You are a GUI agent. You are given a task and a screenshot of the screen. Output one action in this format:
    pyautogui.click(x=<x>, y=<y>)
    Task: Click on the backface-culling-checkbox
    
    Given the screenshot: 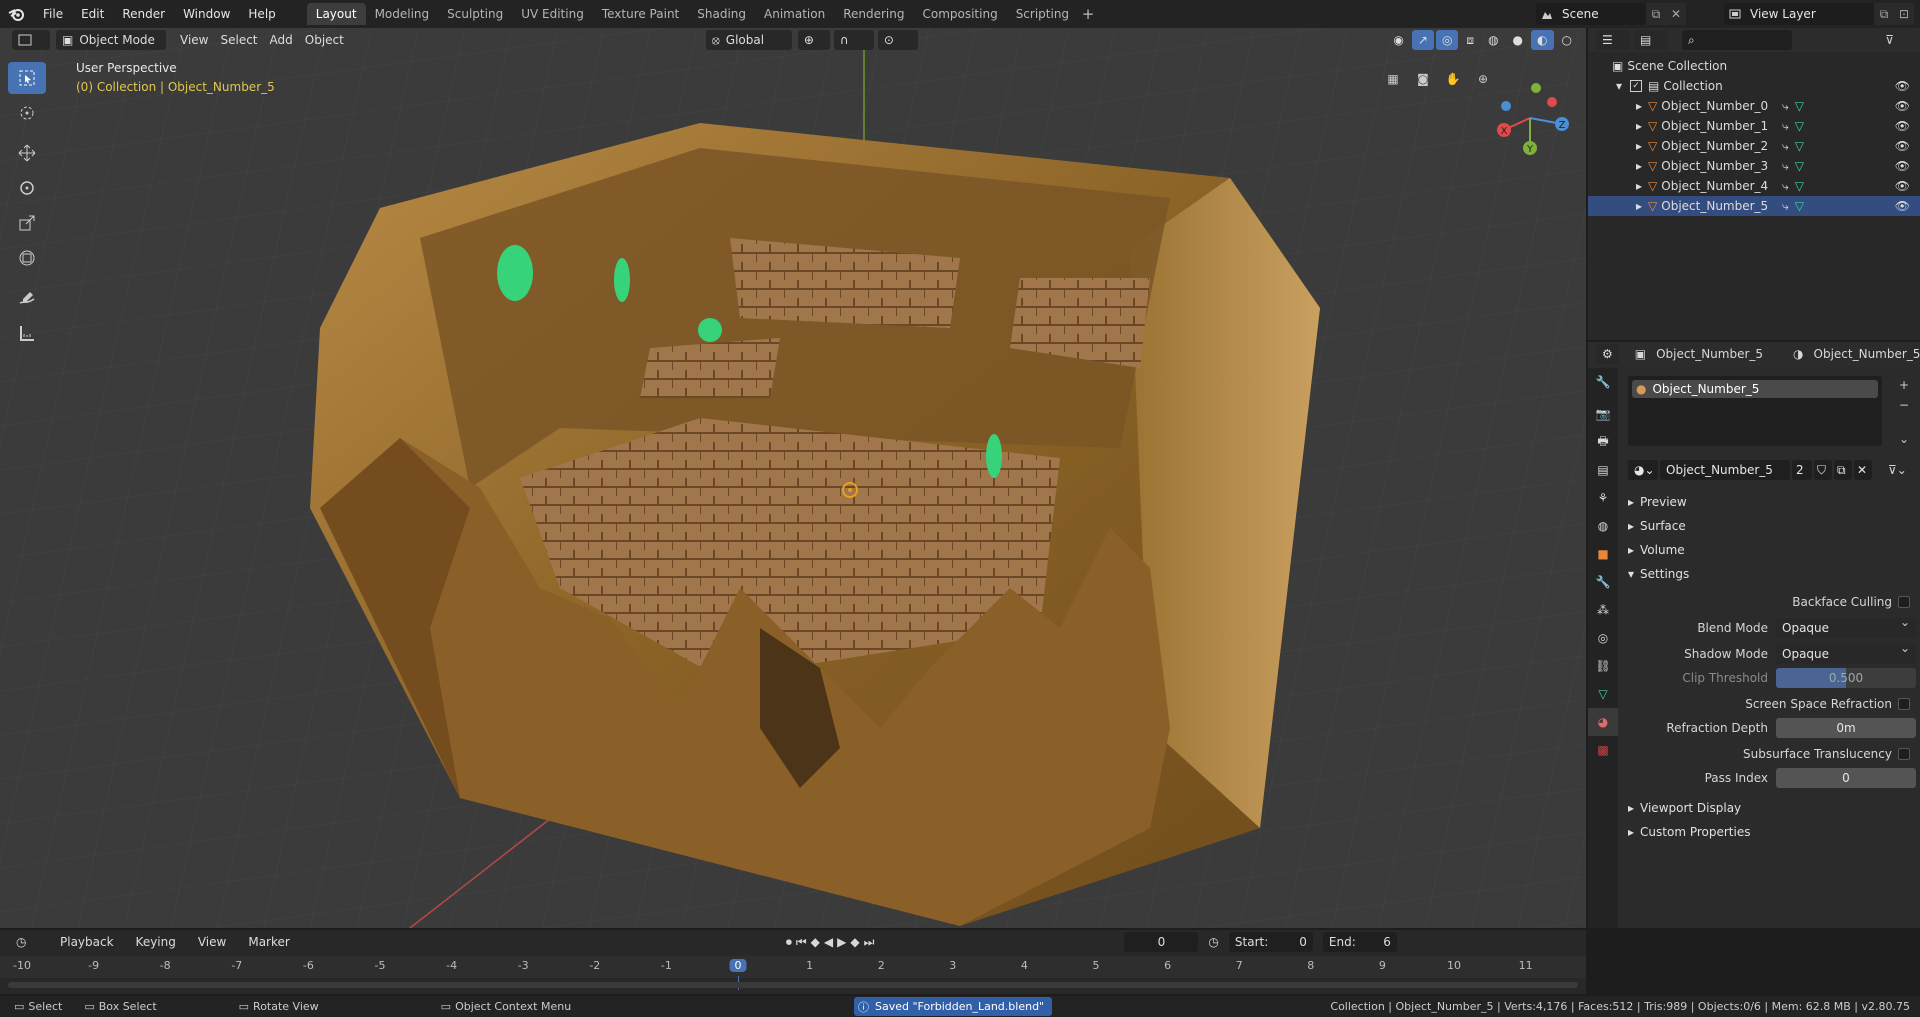 What is the action you would take?
    pyautogui.click(x=1904, y=602)
    